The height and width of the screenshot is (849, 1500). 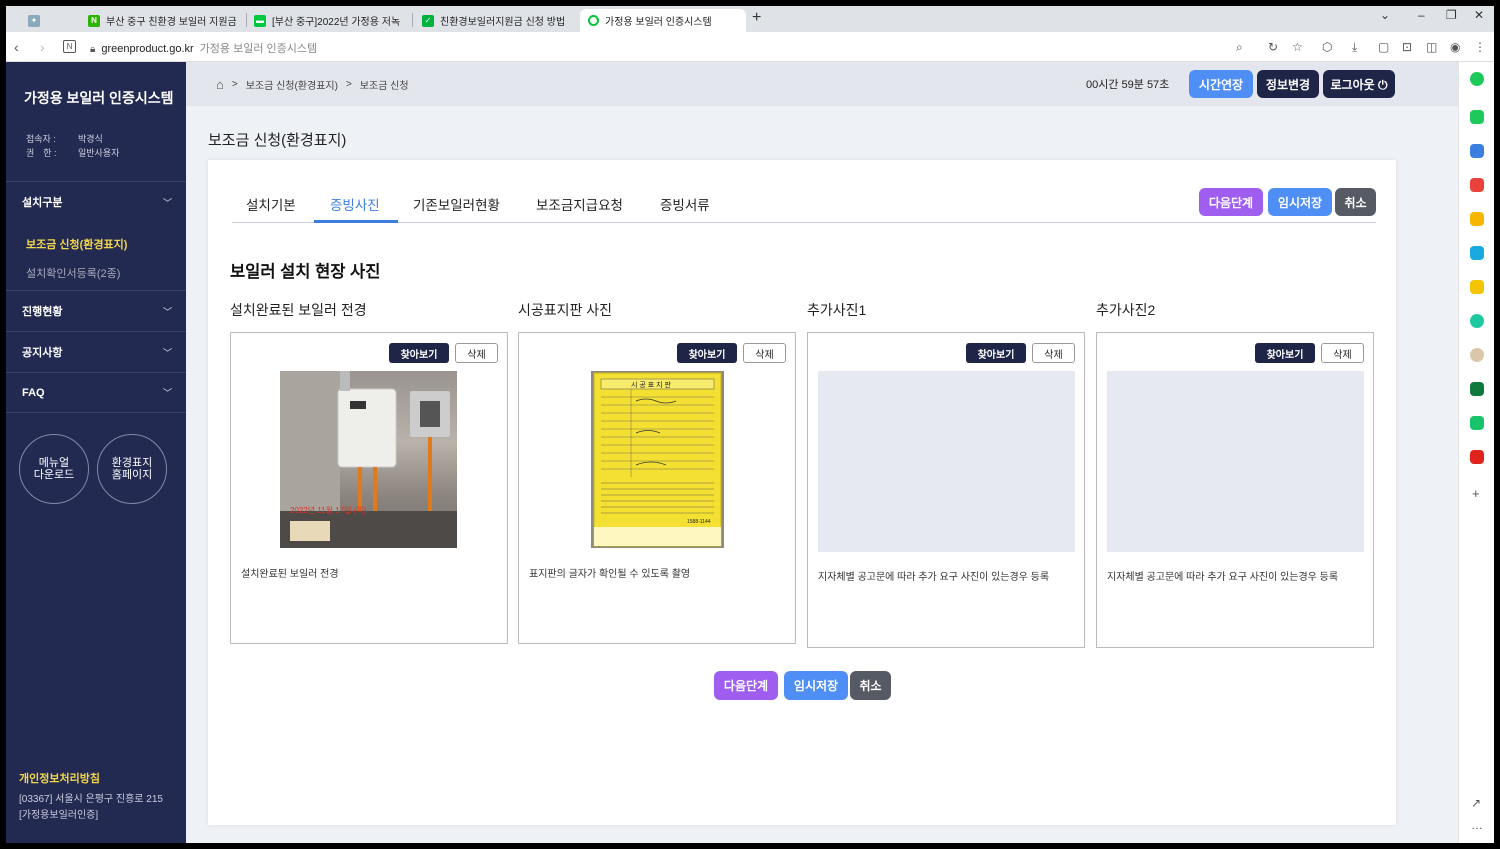 I want to click on tab-1: N 부산 중구 친환경 보일러 지원금, so click(x=159, y=20).